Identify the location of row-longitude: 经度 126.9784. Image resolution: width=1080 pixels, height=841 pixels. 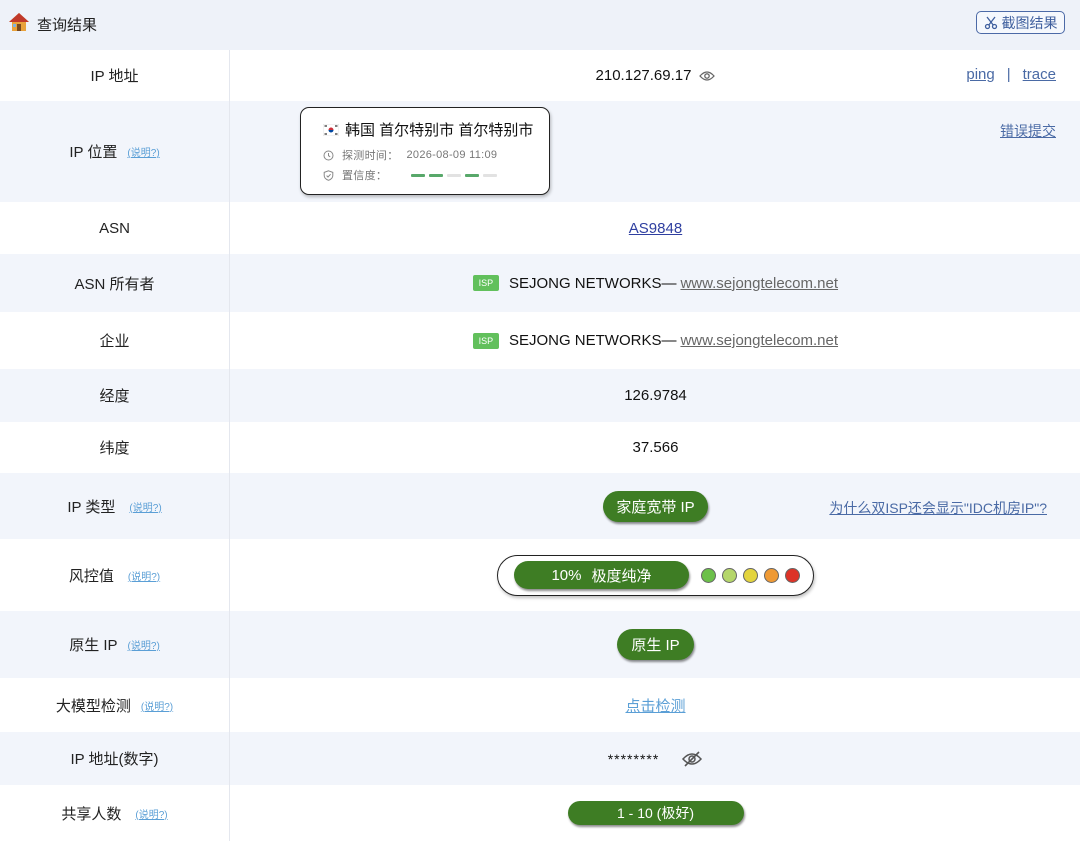
(540, 395).